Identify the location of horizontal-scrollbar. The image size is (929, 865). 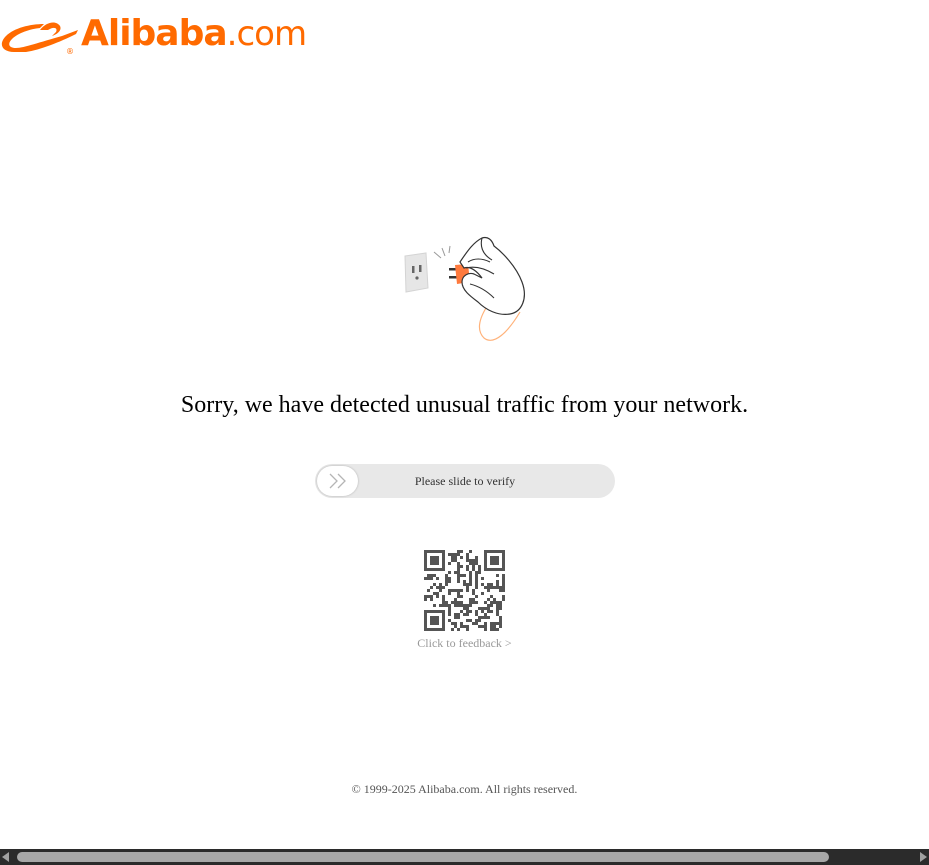
(464, 857).